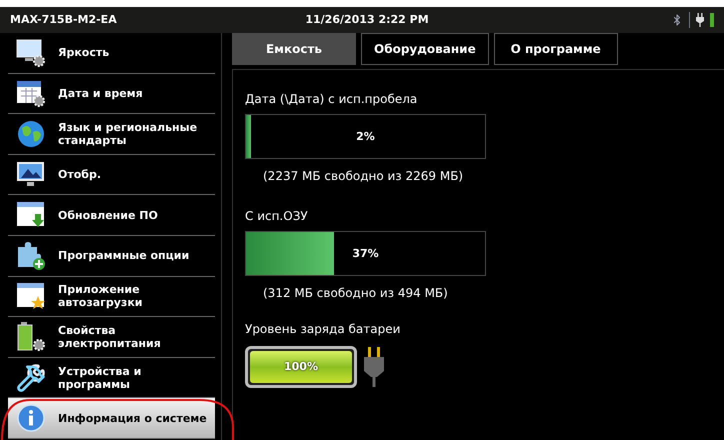  I want to click on sidebar-item: Обновление ПО, so click(111, 215).